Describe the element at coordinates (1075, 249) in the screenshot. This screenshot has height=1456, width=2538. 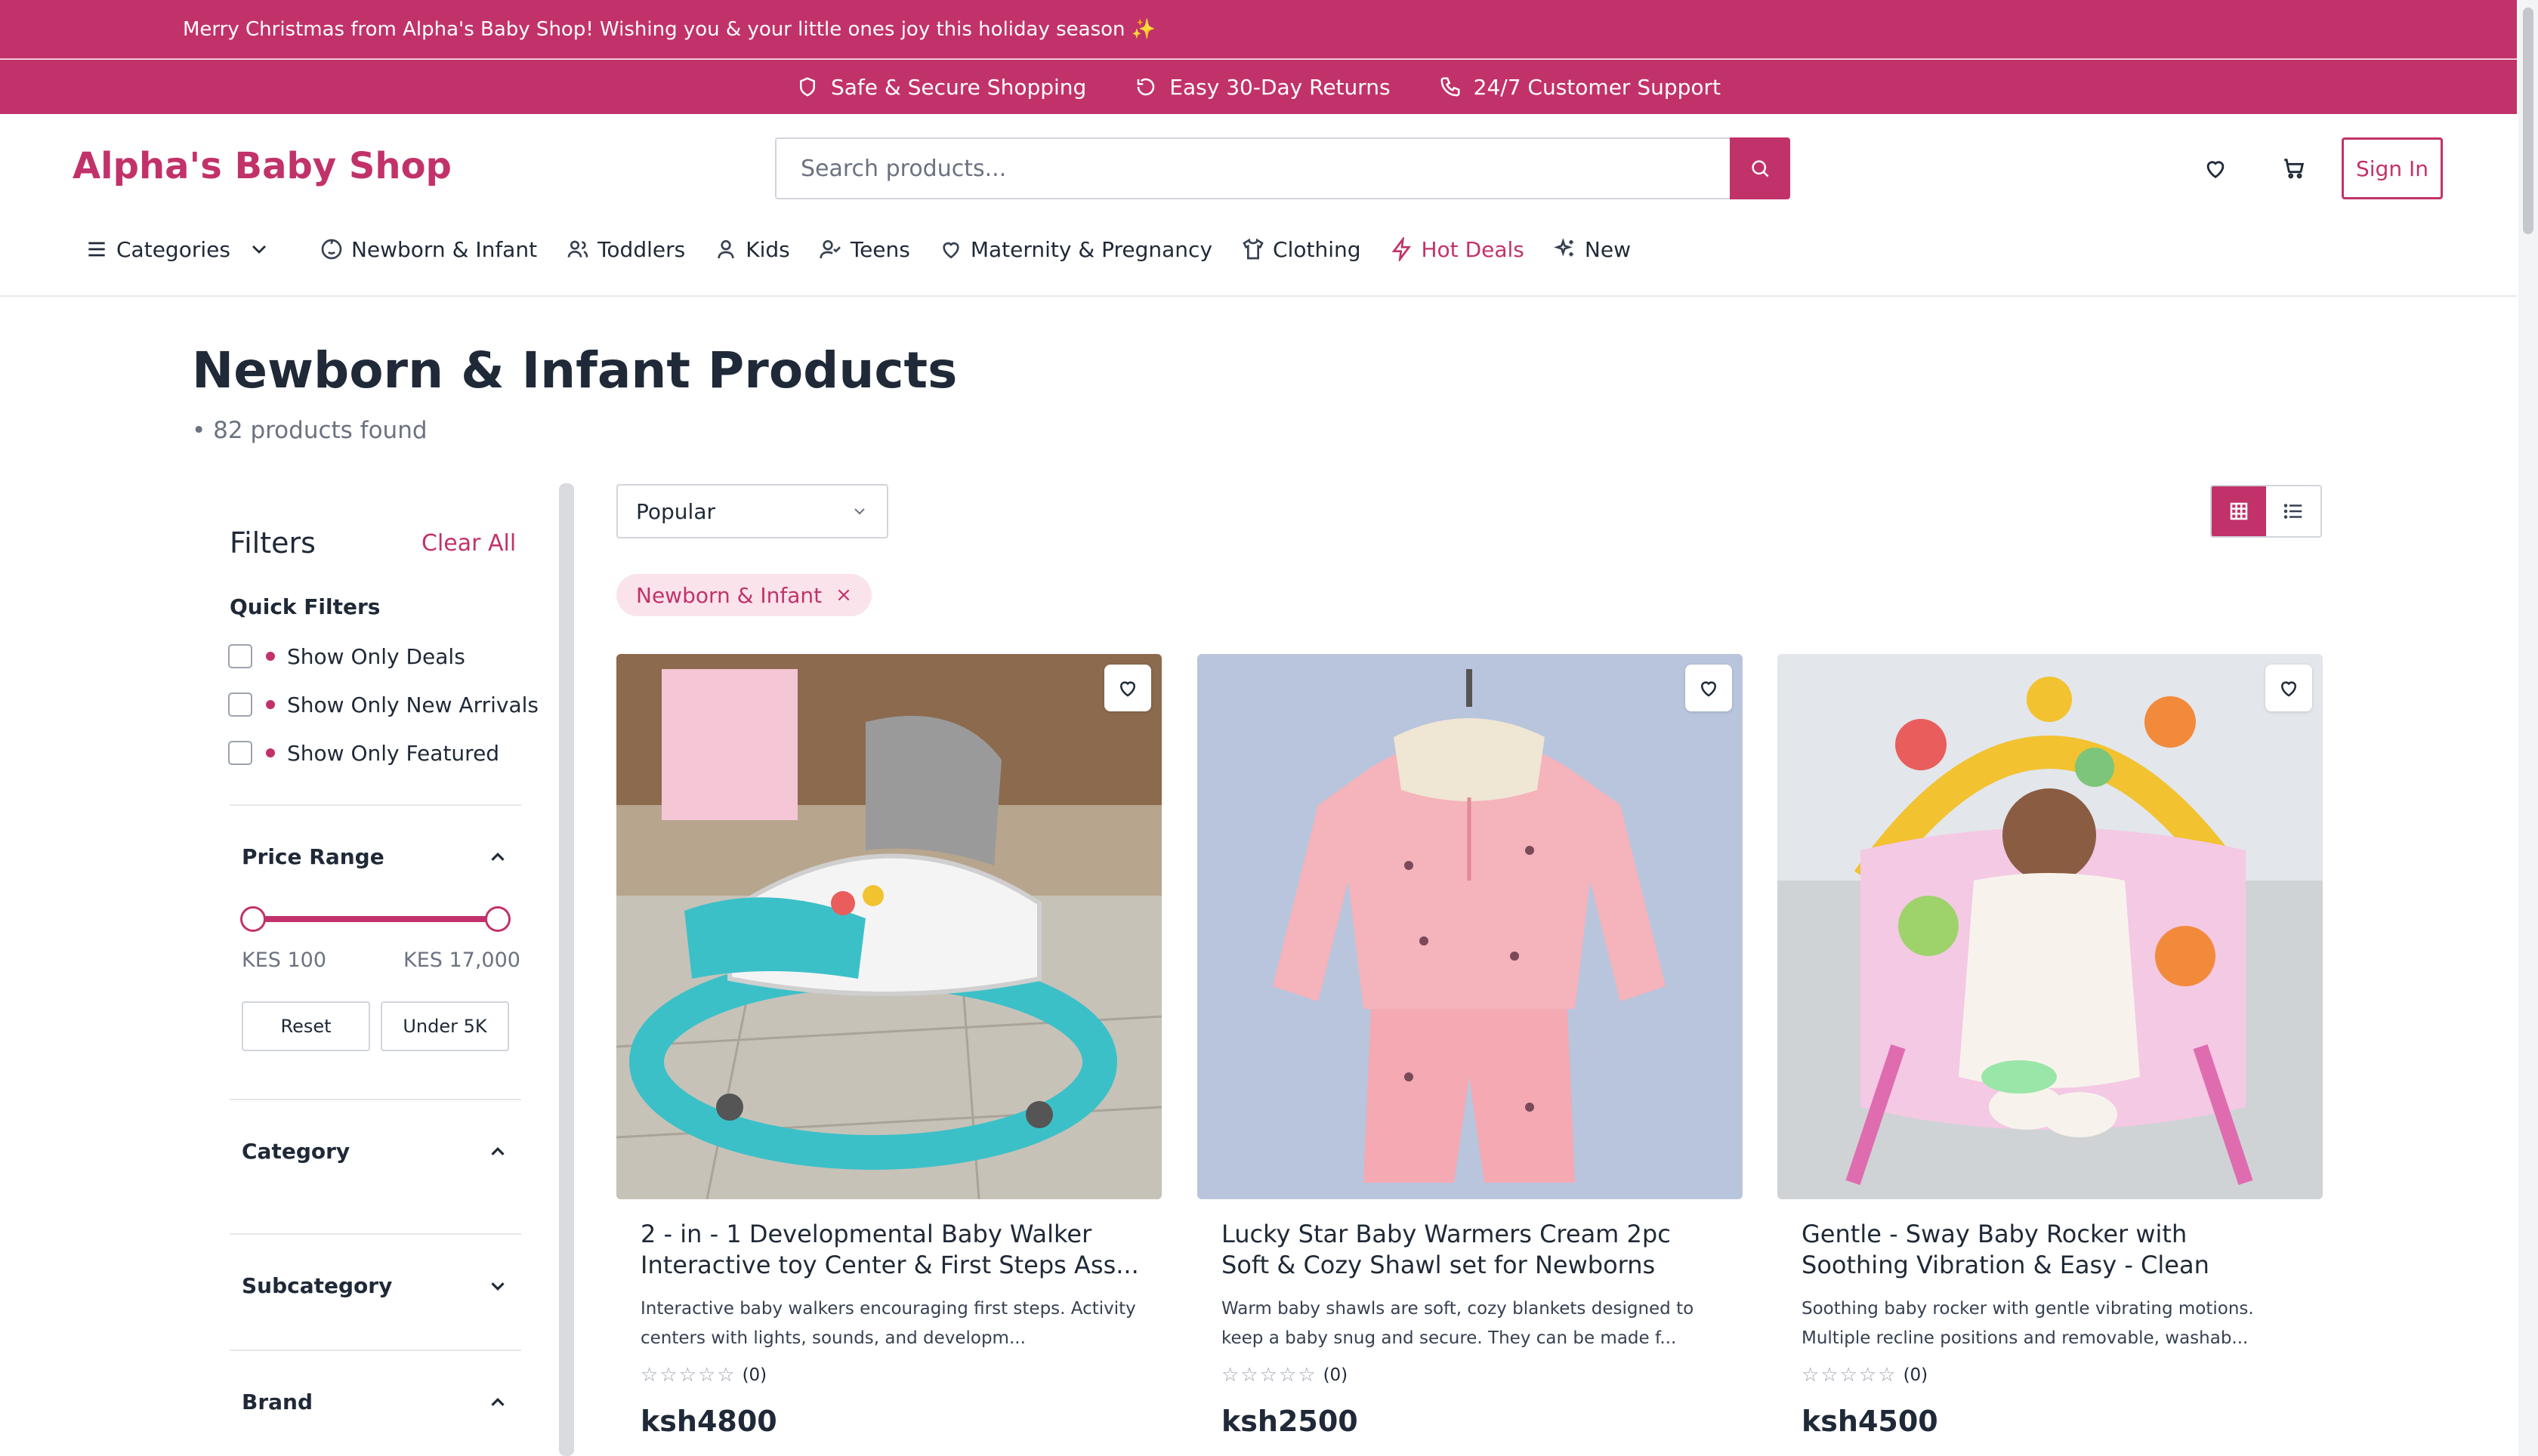
I see `nav-item-maternity: Maternity & Pregnancy` at that location.